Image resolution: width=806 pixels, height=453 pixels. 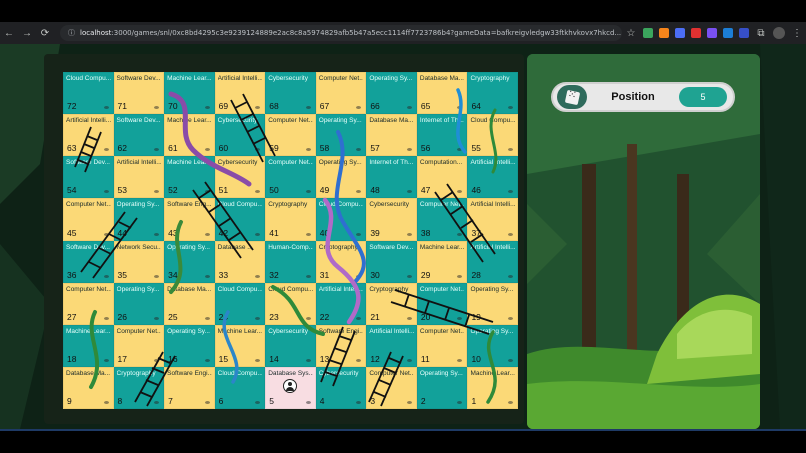 I want to click on cell-number: 33, so click(x=223, y=274).